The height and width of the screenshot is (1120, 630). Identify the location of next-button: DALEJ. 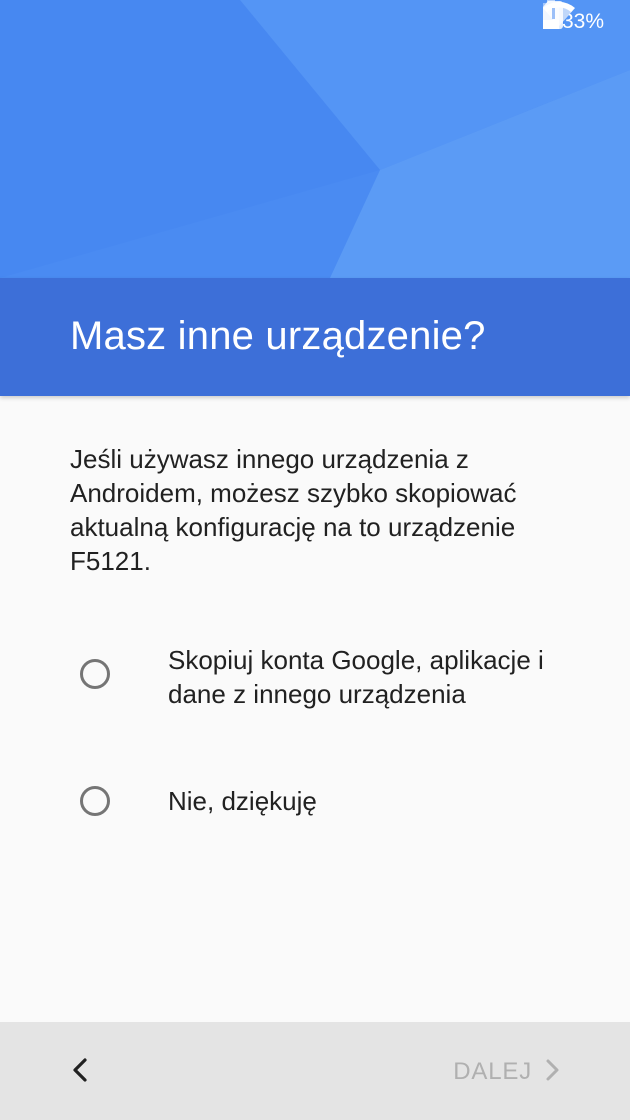
(506, 1072).